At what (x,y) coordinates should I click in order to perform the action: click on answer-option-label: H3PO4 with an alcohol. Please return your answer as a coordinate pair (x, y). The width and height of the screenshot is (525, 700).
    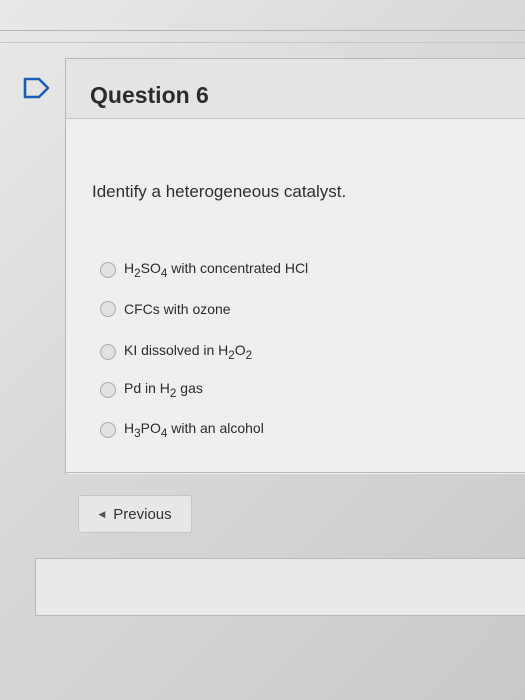
    Looking at the image, I should click on (194, 430).